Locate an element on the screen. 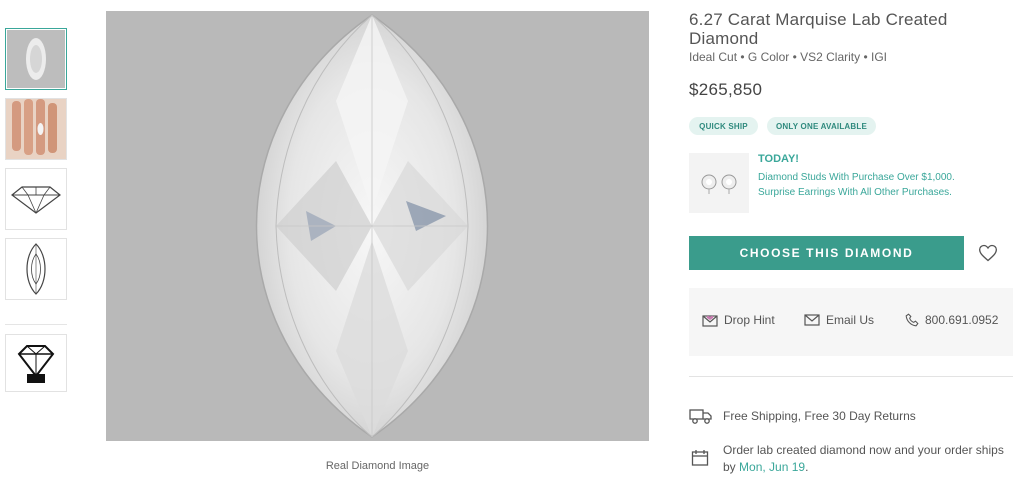  product-price: $265,850 is located at coordinates (726, 89).